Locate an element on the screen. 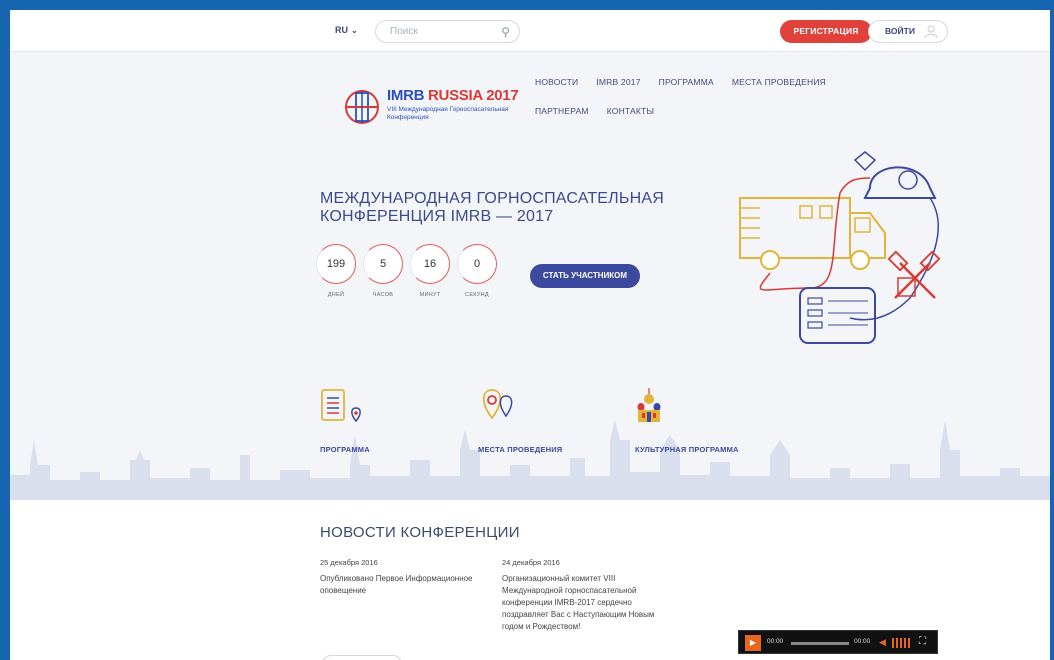  countdown-minutes-value: 16 is located at coordinates (430, 264).